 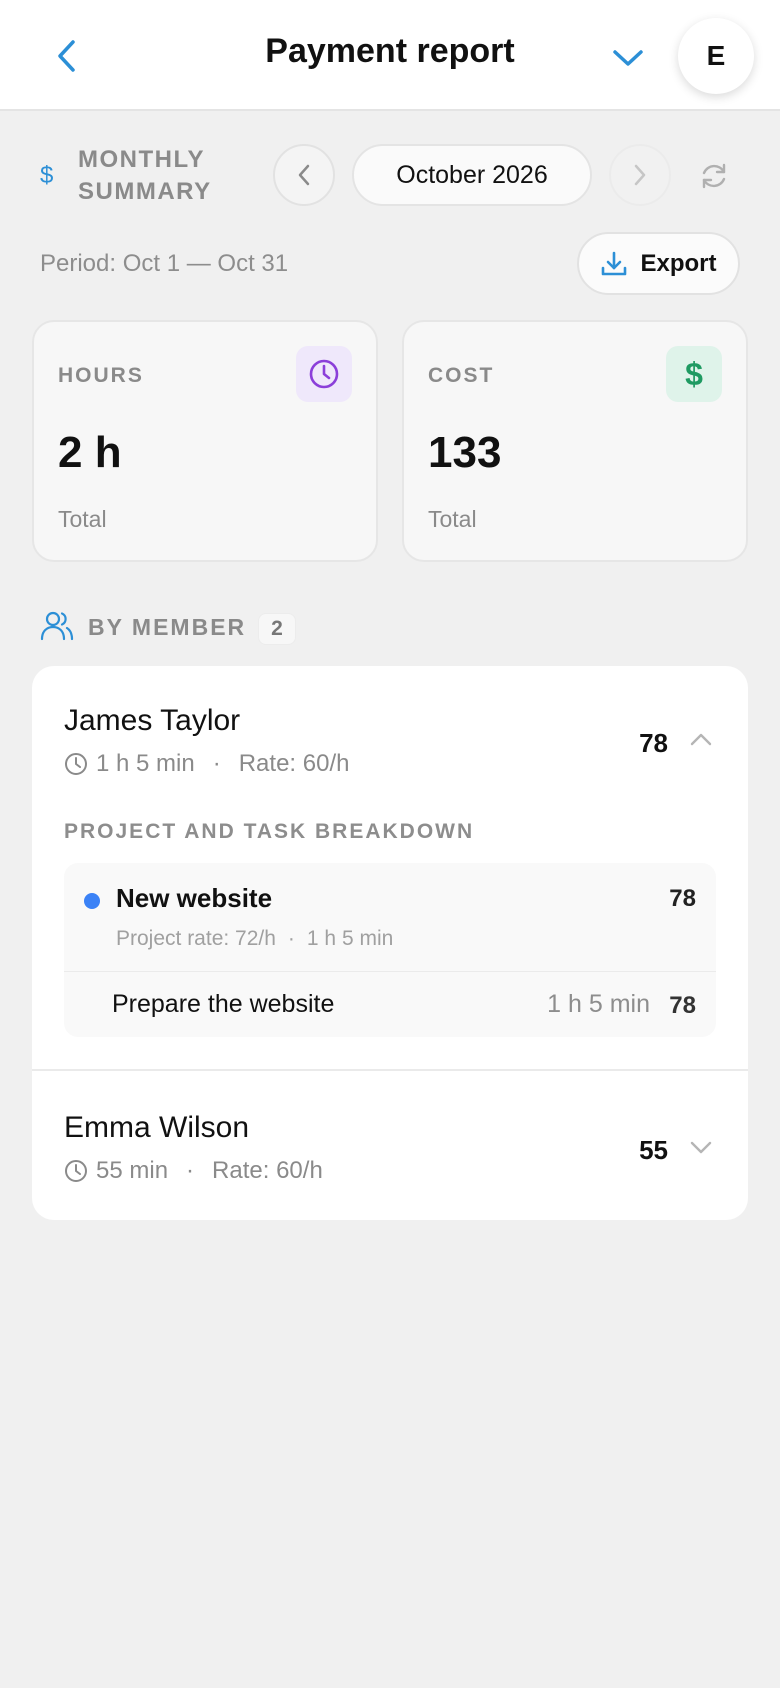 I want to click on project-rate: Project rate: 72/h, so click(x=196, y=938).